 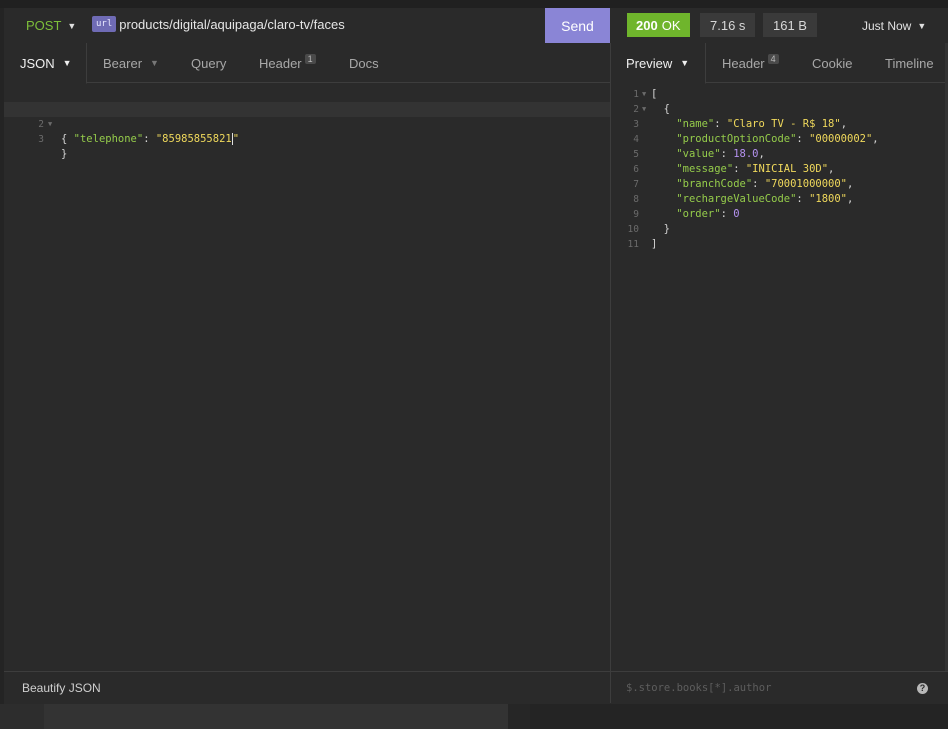 I want to click on json-string: "85985855821, so click(x=193, y=139).